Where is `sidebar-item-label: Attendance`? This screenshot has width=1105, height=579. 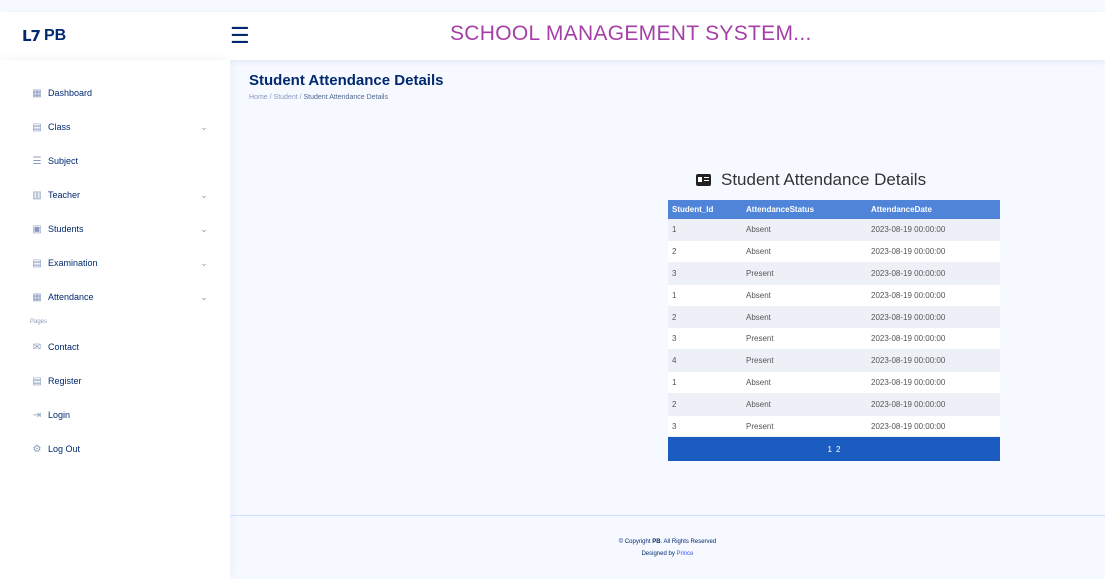
sidebar-item-label: Attendance is located at coordinates (71, 297).